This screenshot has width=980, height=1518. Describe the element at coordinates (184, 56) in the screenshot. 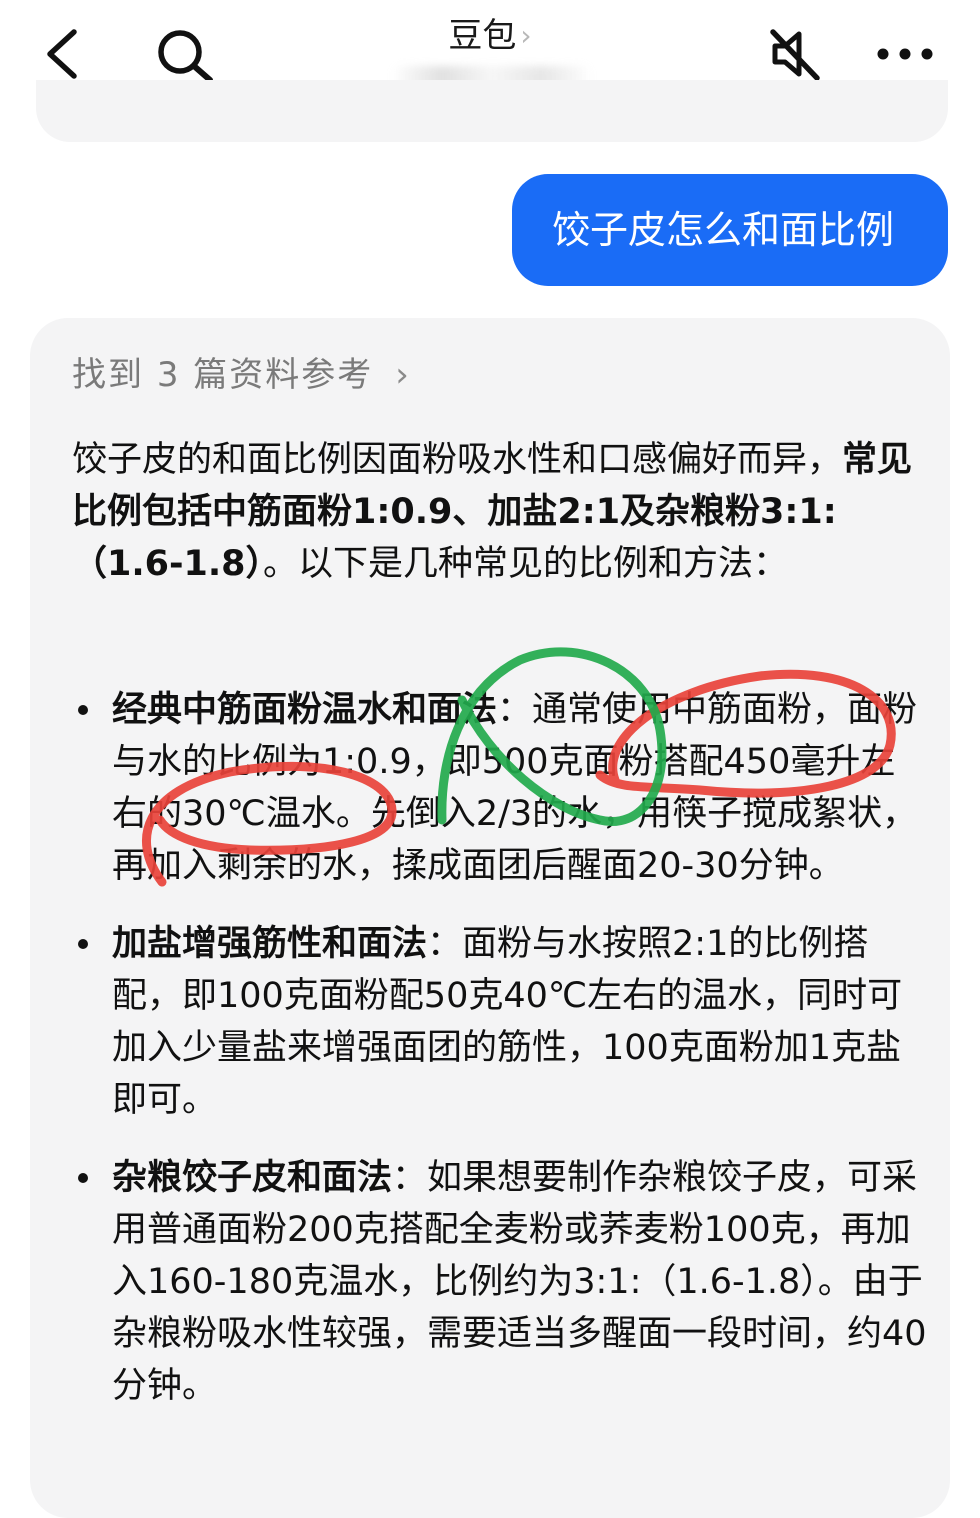

I see `search-icon` at that location.